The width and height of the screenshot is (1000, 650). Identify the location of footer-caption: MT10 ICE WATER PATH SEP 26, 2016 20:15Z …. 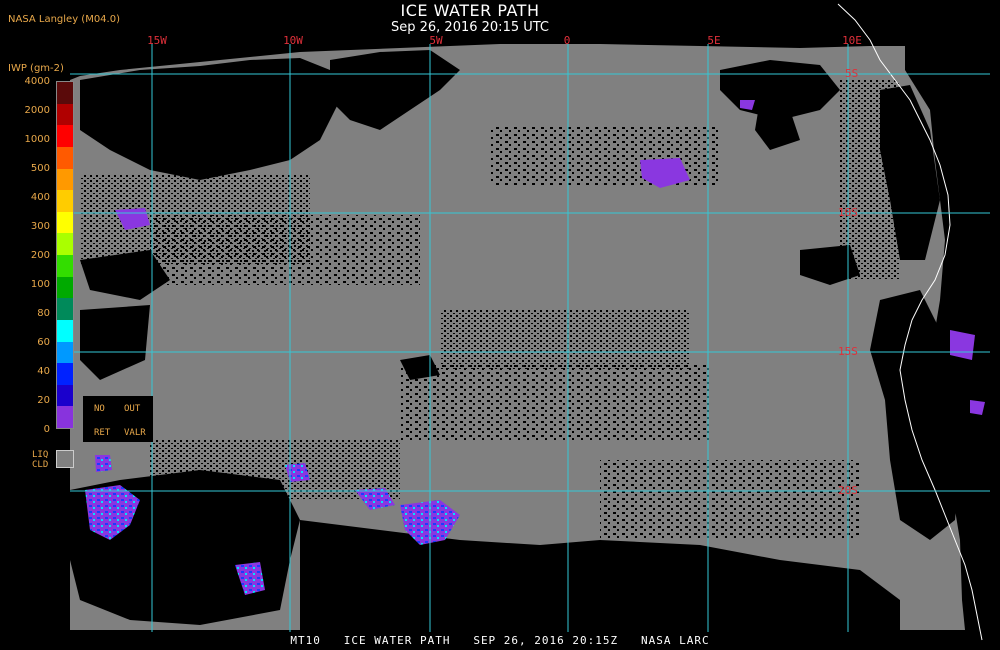
(500, 640).